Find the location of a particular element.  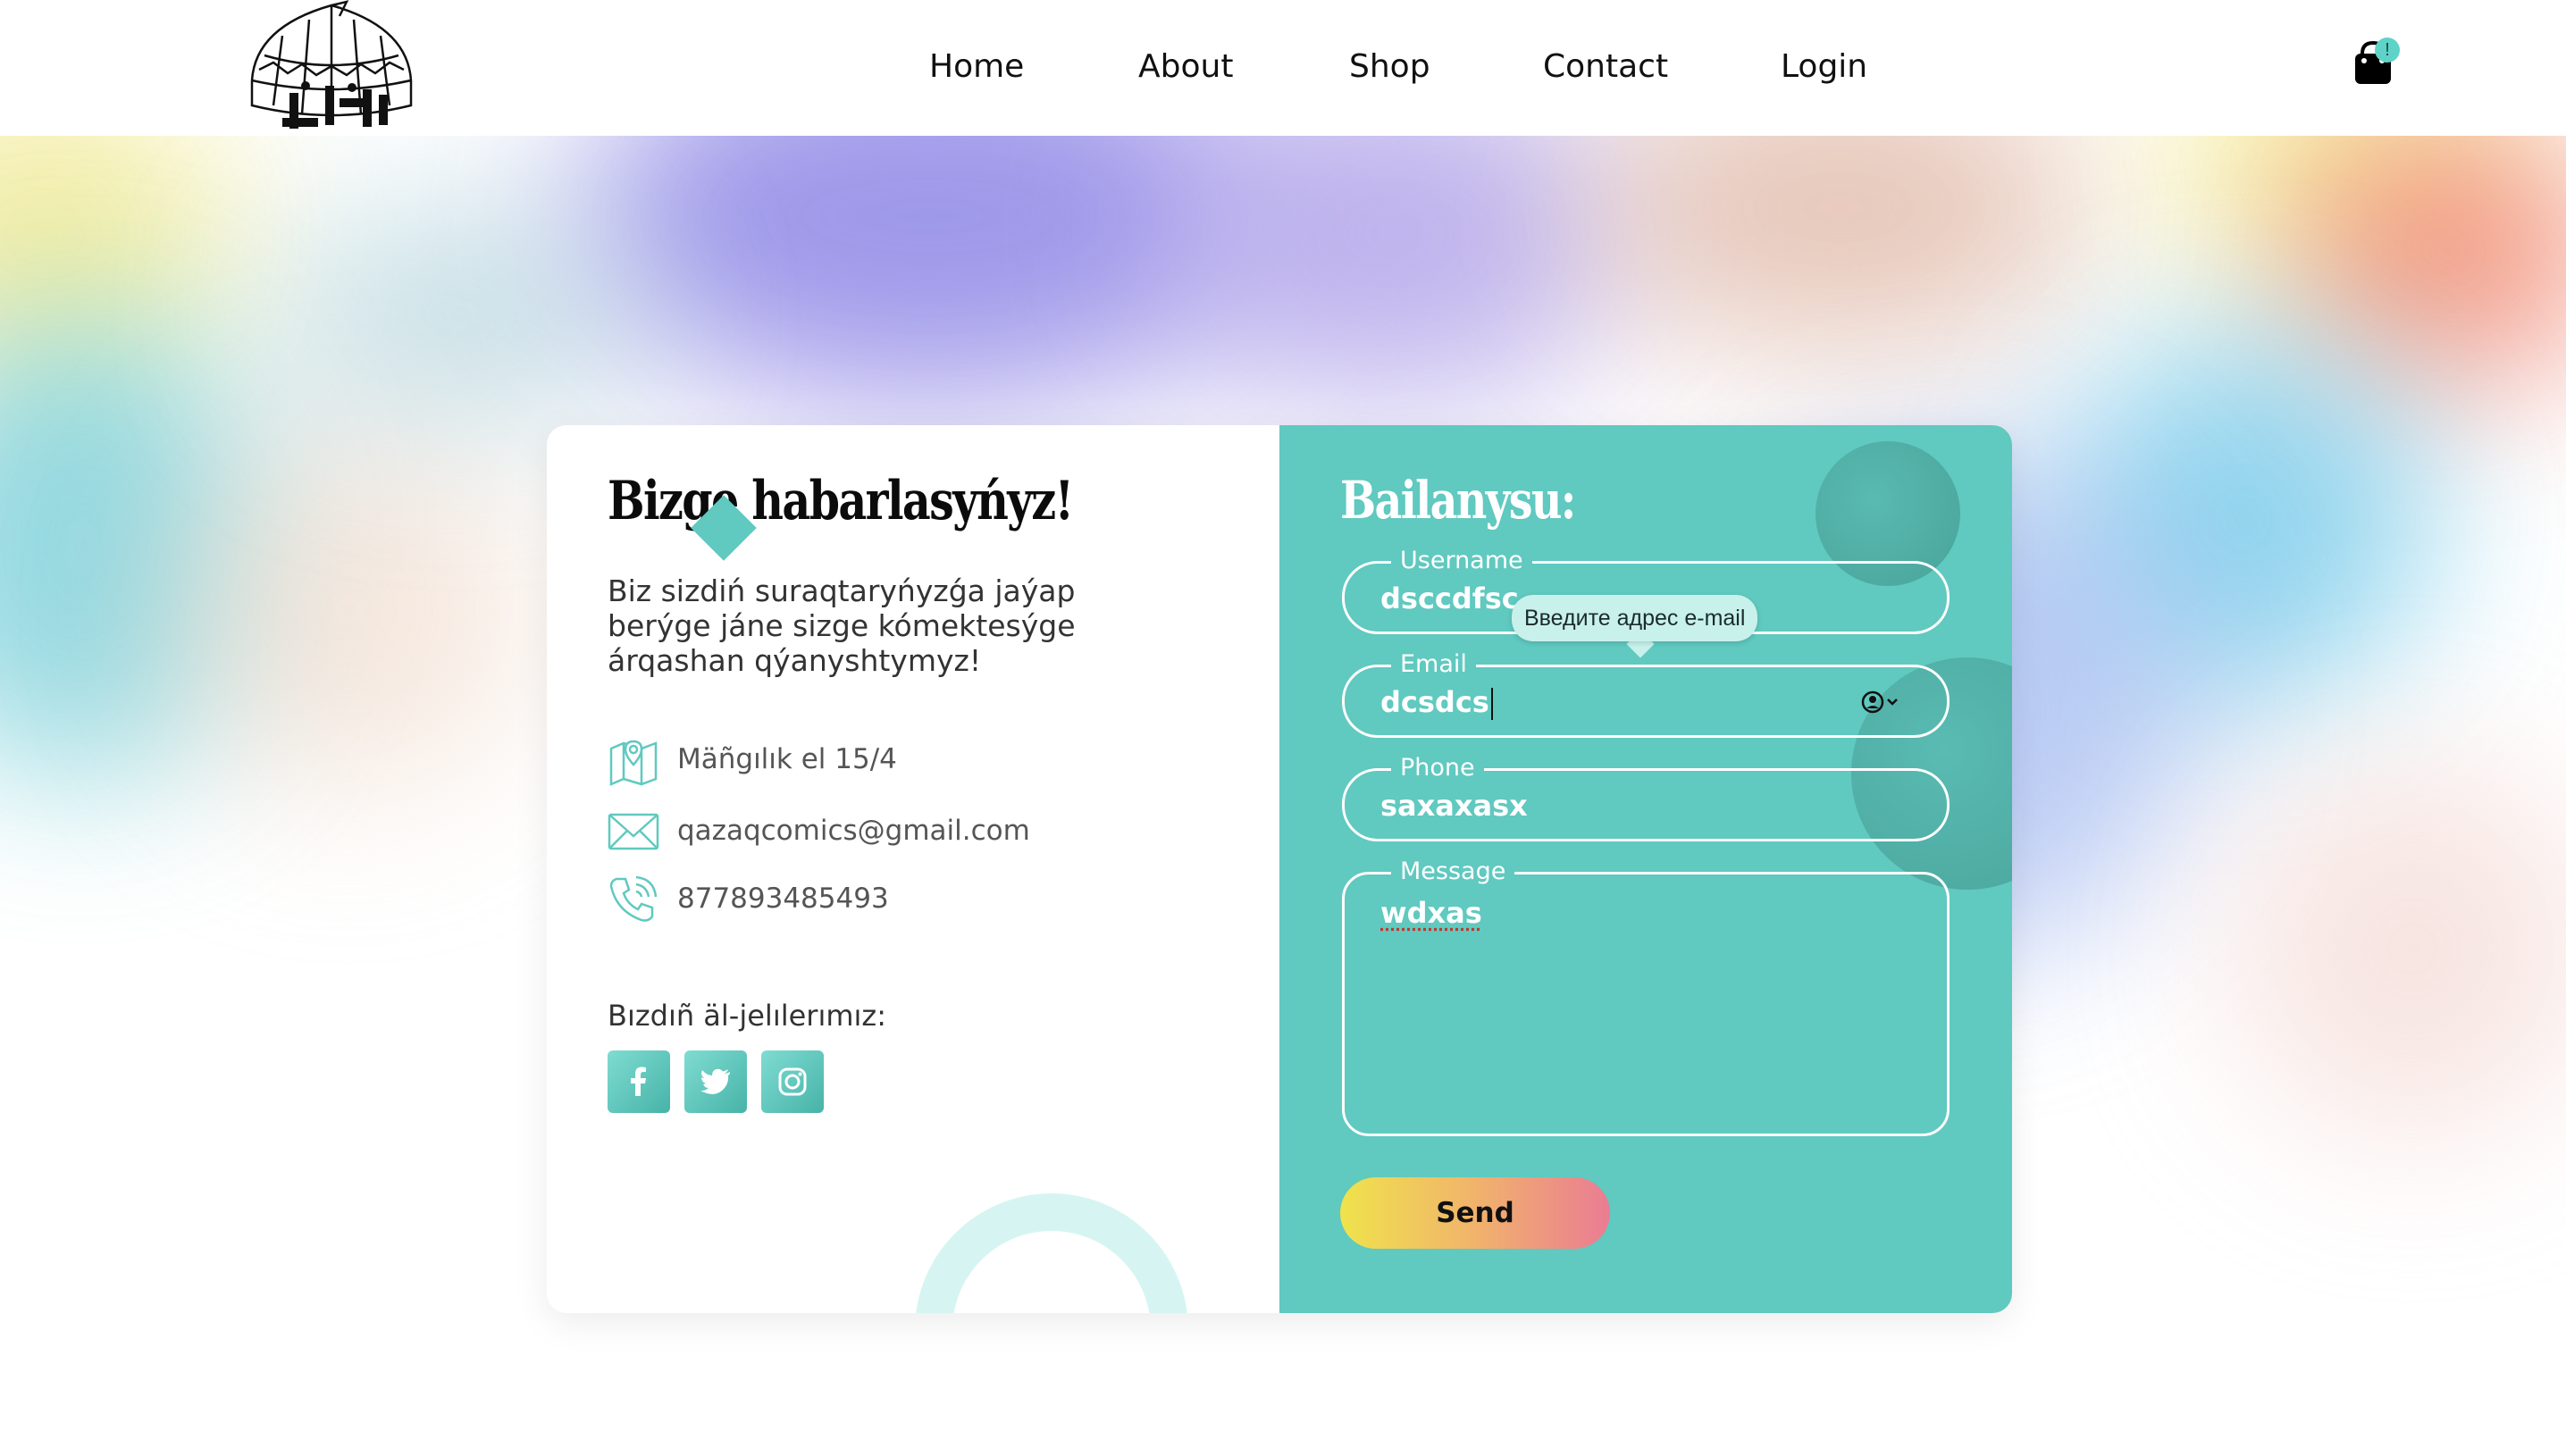

phone-field: Phone saxaxasx is located at coordinates (1646, 798).